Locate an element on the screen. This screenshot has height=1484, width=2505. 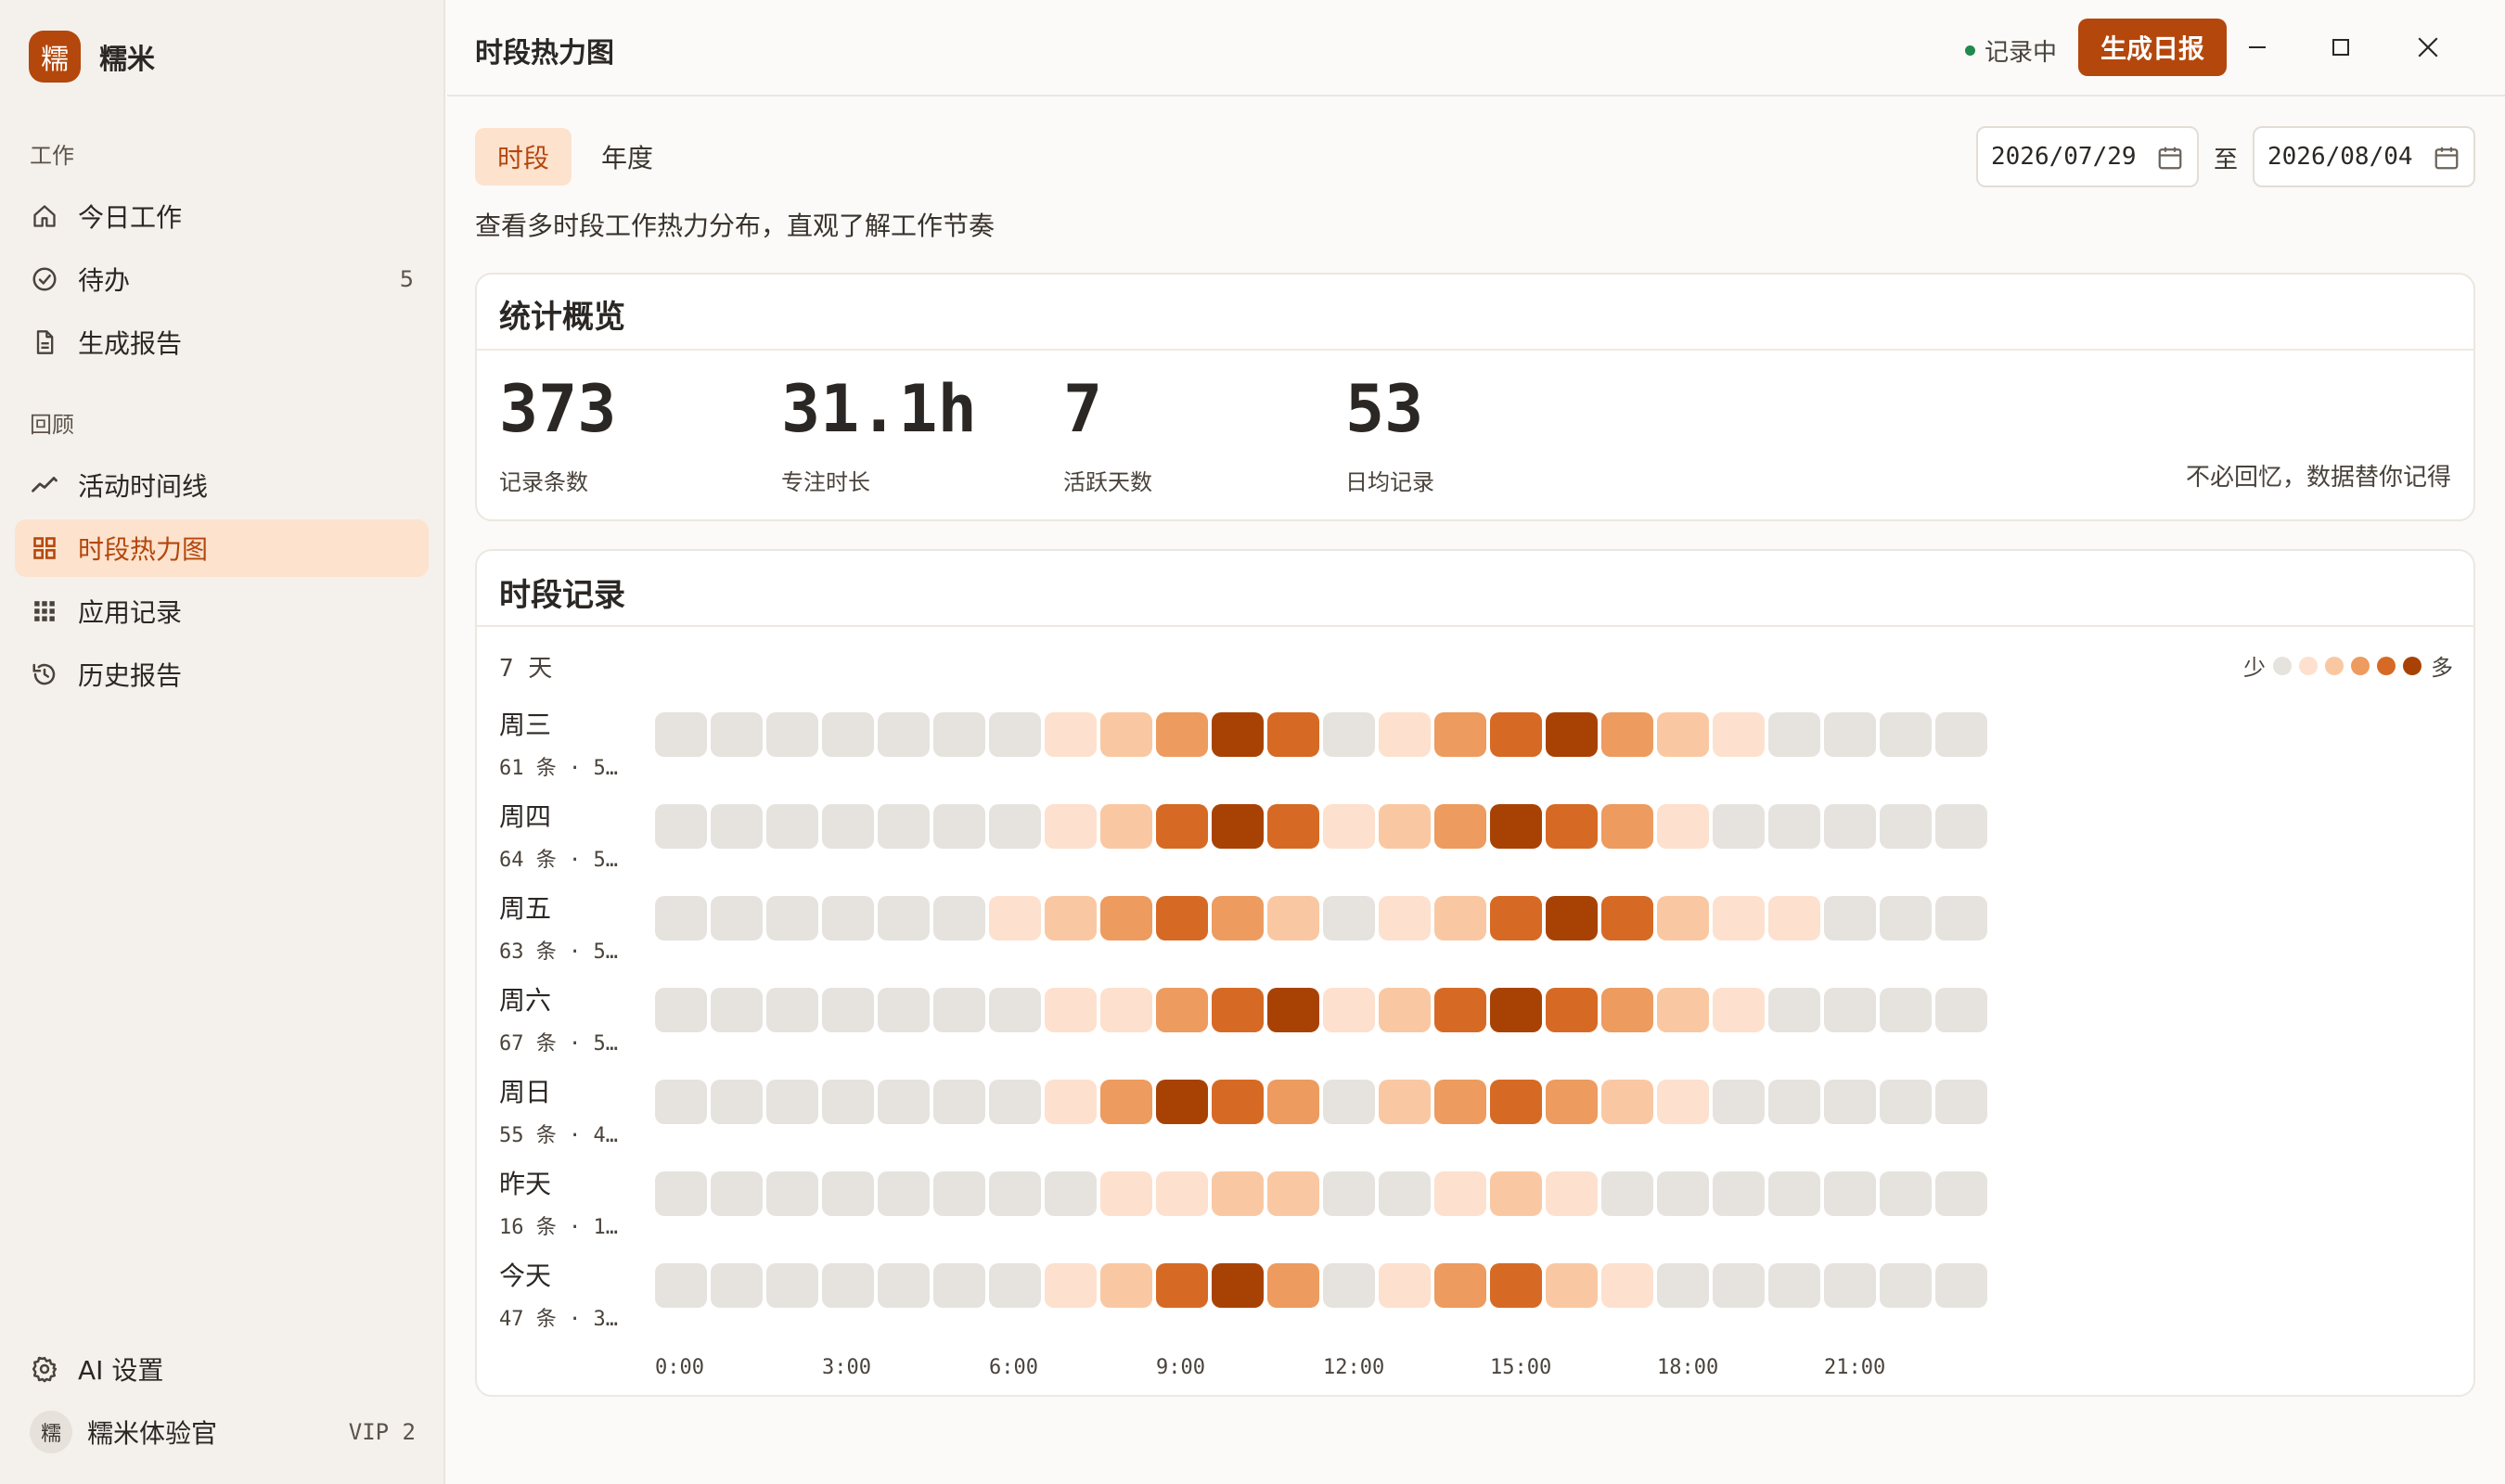
tab-year: 年度 is located at coordinates (627, 157).